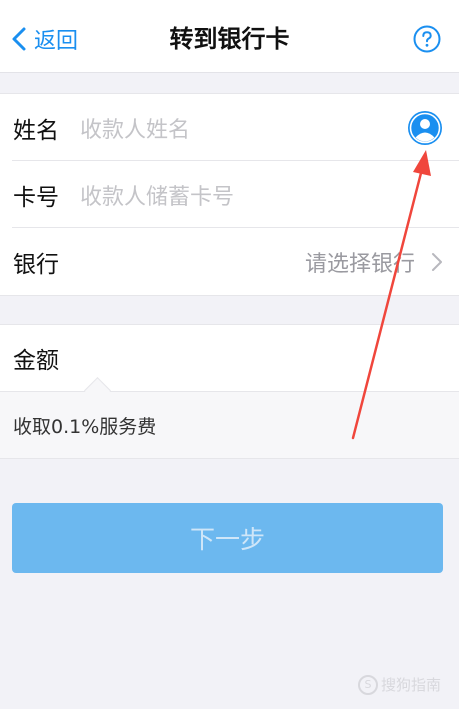 The width and height of the screenshot is (459, 709). What do you see at coordinates (36, 264) in the screenshot?
I see `bank-label: 银行` at bounding box center [36, 264].